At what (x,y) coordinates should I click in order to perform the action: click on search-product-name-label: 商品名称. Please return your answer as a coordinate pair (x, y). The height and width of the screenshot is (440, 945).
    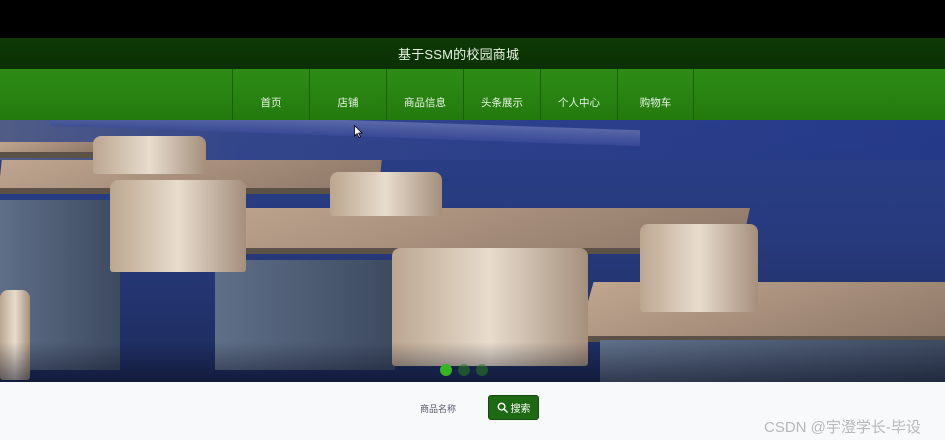
    Looking at the image, I should click on (438, 409).